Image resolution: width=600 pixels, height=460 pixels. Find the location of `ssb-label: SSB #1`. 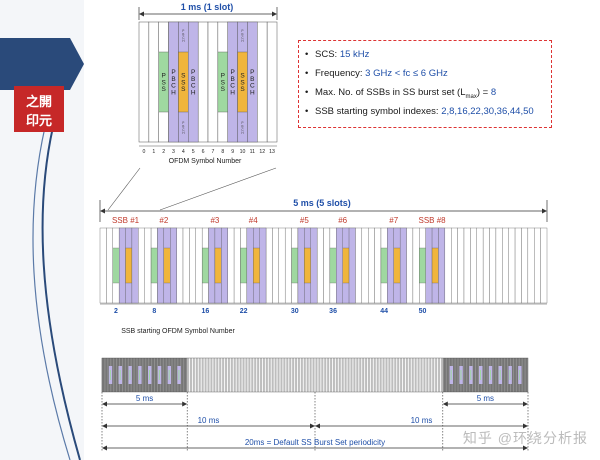

ssb-label: SSB #1 is located at coordinates (126, 220).